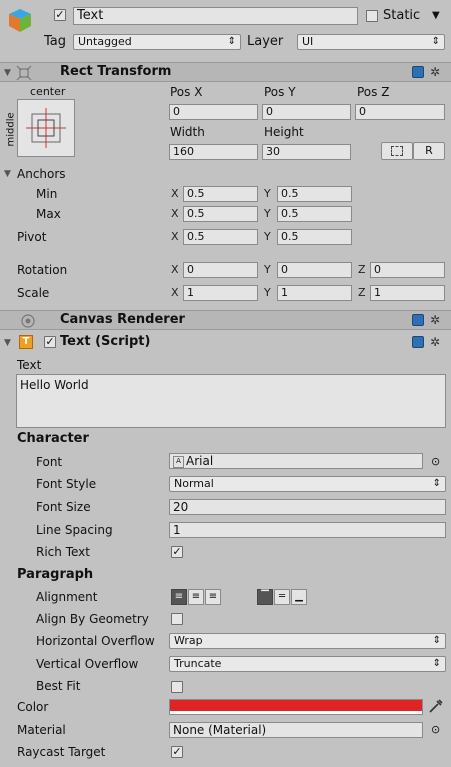 The image size is (451, 767). Describe the element at coordinates (215, 16) in the screenshot. I see `name-field: Text` at that location.